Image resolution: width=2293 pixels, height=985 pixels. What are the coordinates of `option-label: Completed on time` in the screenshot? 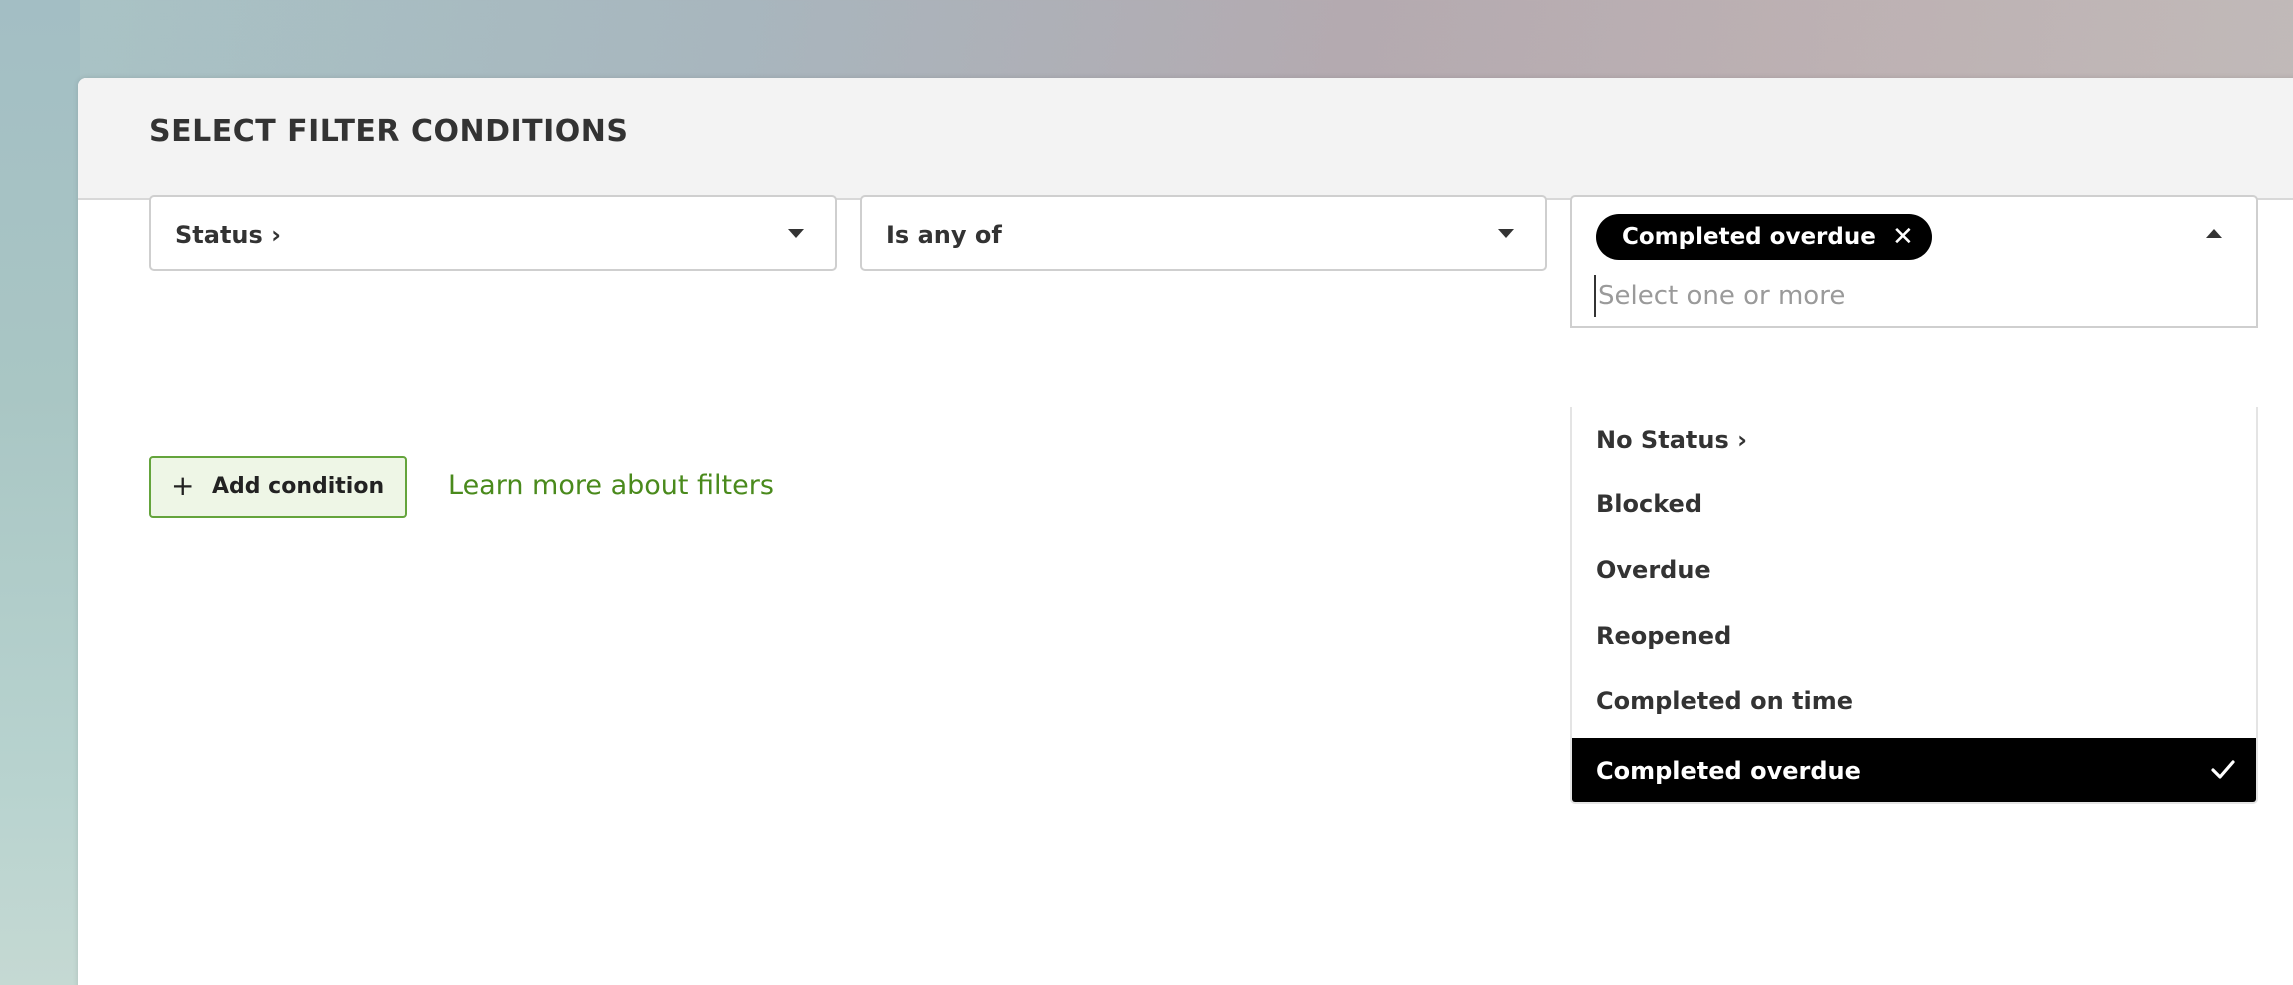 It's located at (1724, 701).